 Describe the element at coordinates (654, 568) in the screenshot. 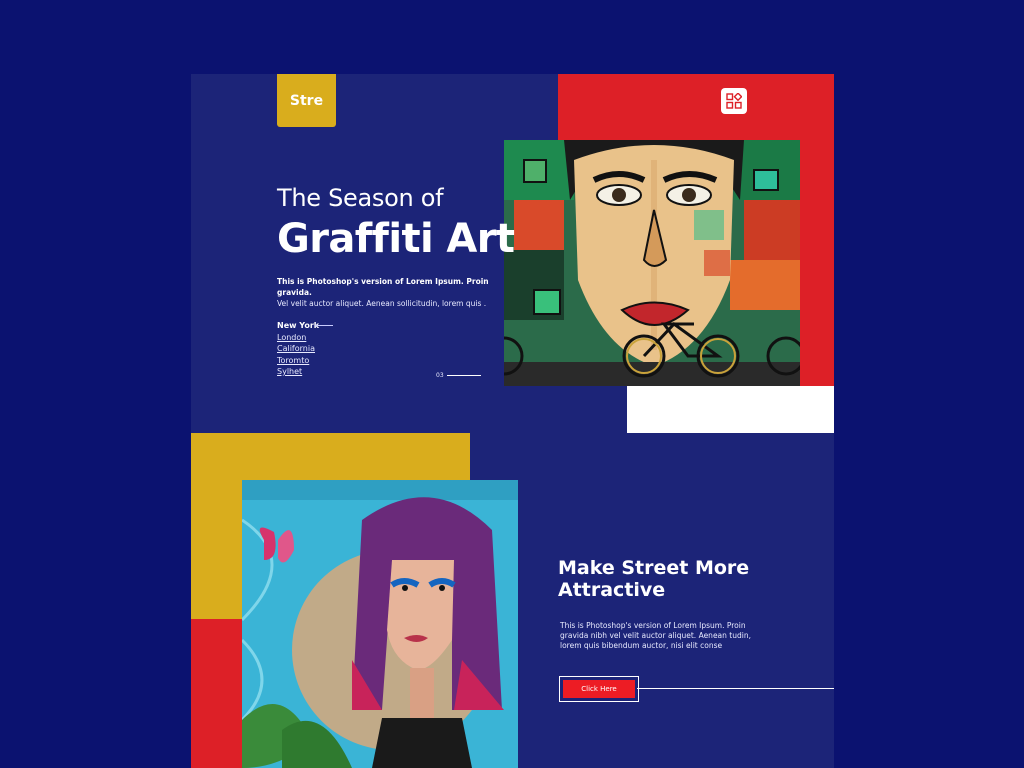

I see `section-title-line1: Make Street More` at that location.